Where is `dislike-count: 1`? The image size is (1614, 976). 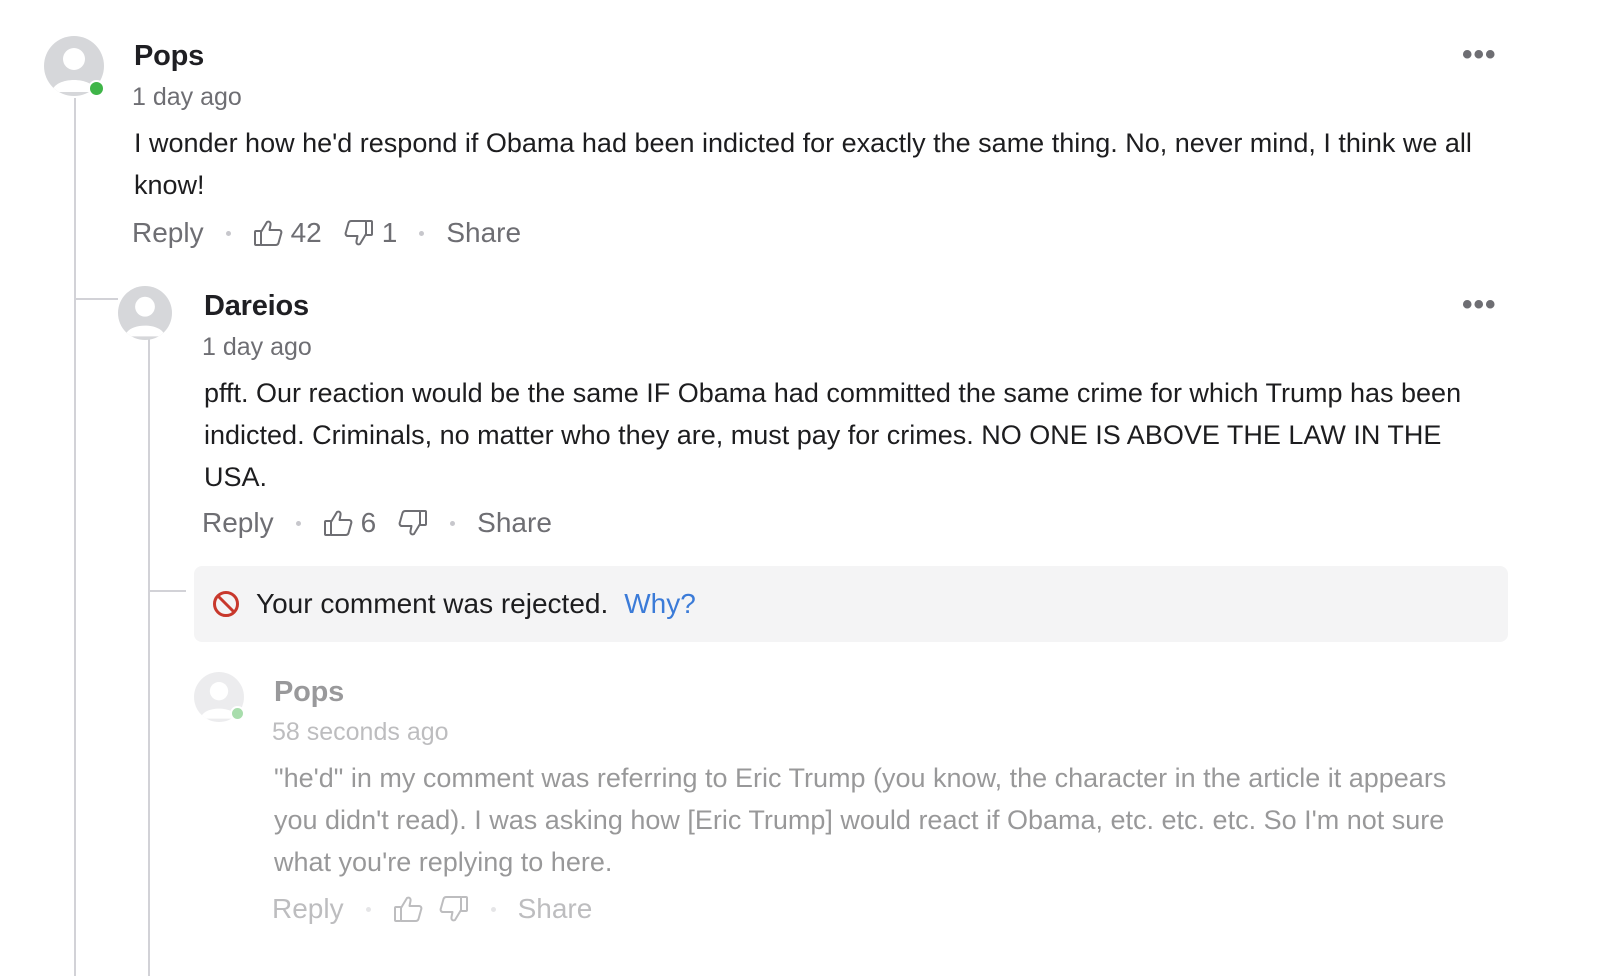 dislike-count: 1 is located at coordinates (389, 232).